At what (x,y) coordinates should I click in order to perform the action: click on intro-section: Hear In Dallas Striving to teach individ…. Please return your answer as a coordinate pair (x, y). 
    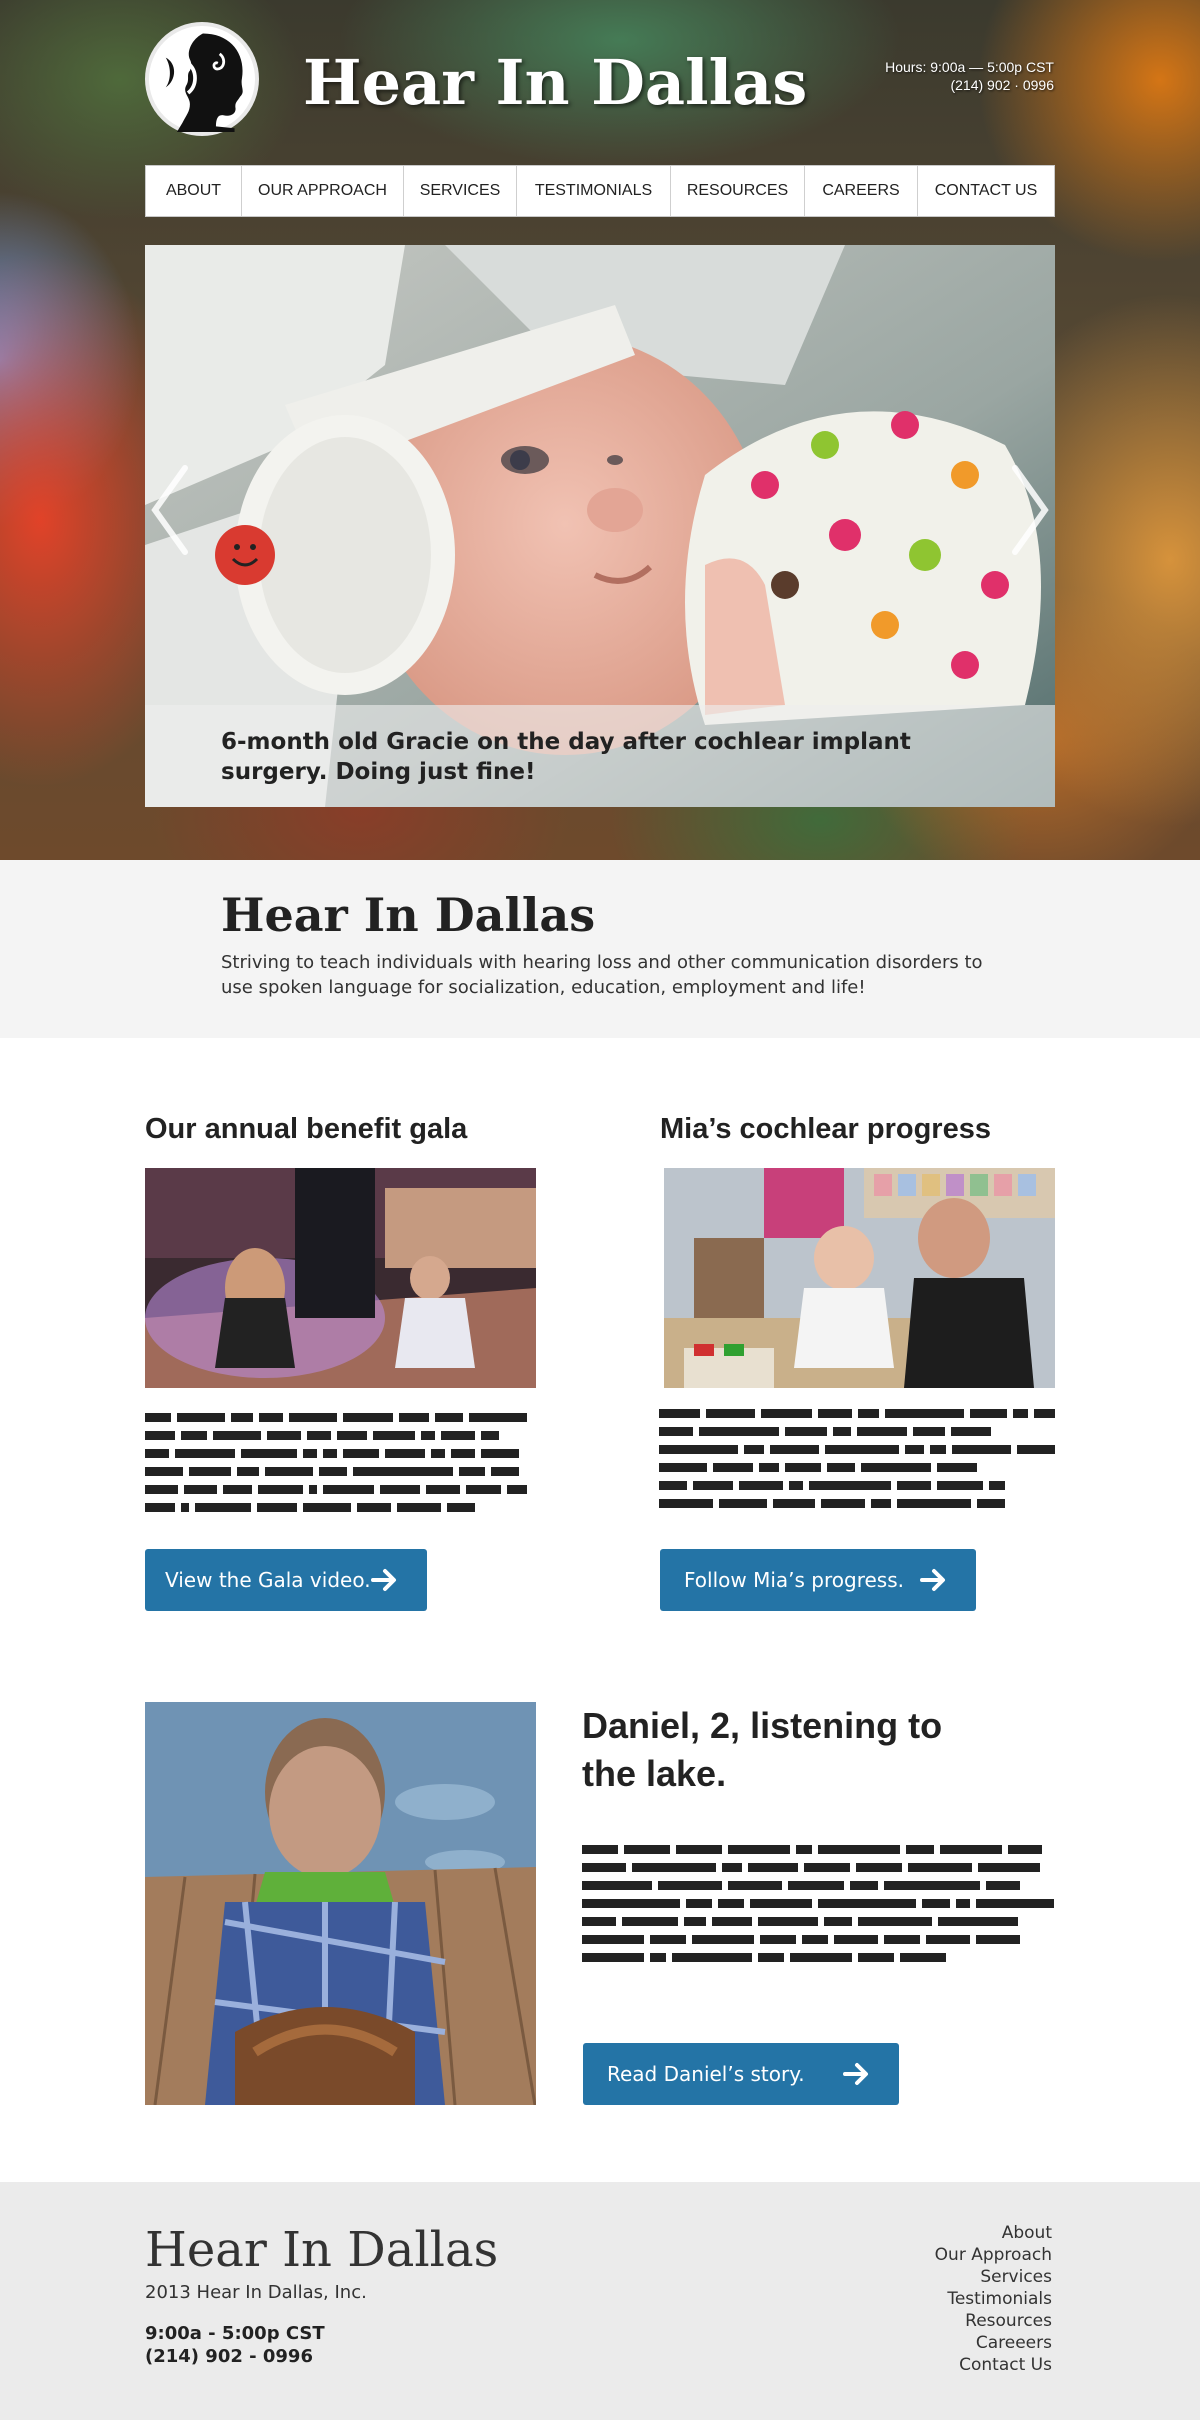
    Looking at the image, I should click on (600, 949).